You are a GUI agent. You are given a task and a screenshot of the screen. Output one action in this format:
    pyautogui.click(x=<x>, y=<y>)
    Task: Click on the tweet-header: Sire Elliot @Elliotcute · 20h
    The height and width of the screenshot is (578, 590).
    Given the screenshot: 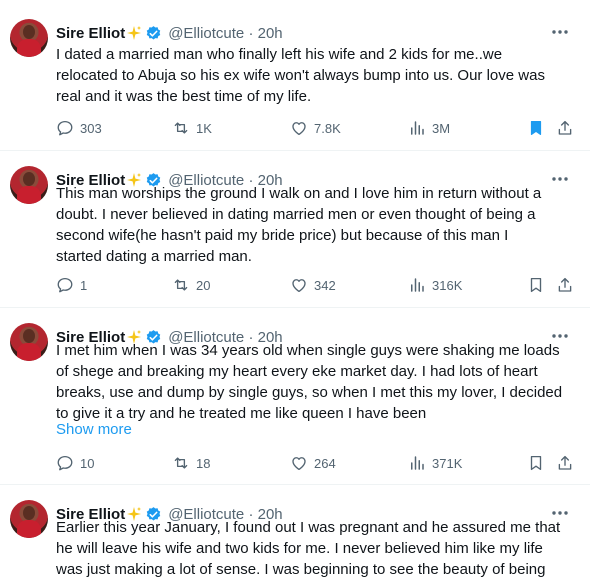 What is the action you would take?
    pyautogui.click(x=169, y=33)
    